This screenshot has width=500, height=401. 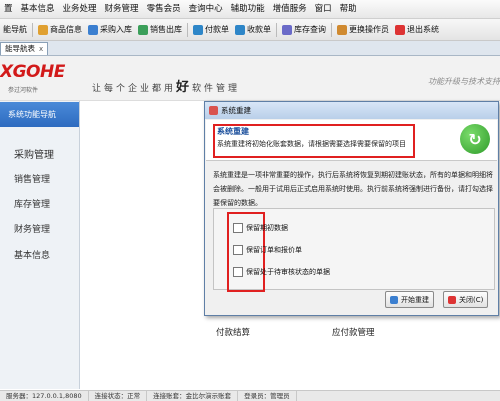 I want to click on tab-function-nav: 能导航表 x, so click(x=24, y=48).